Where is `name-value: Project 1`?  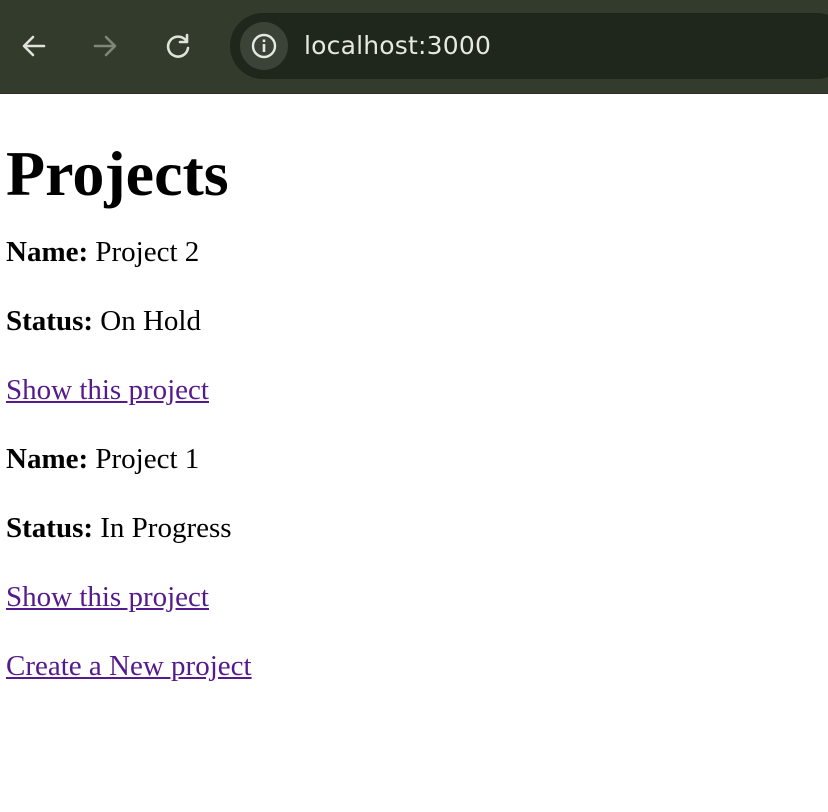 name-value: Project 1 is located at coordinates (147, 459).